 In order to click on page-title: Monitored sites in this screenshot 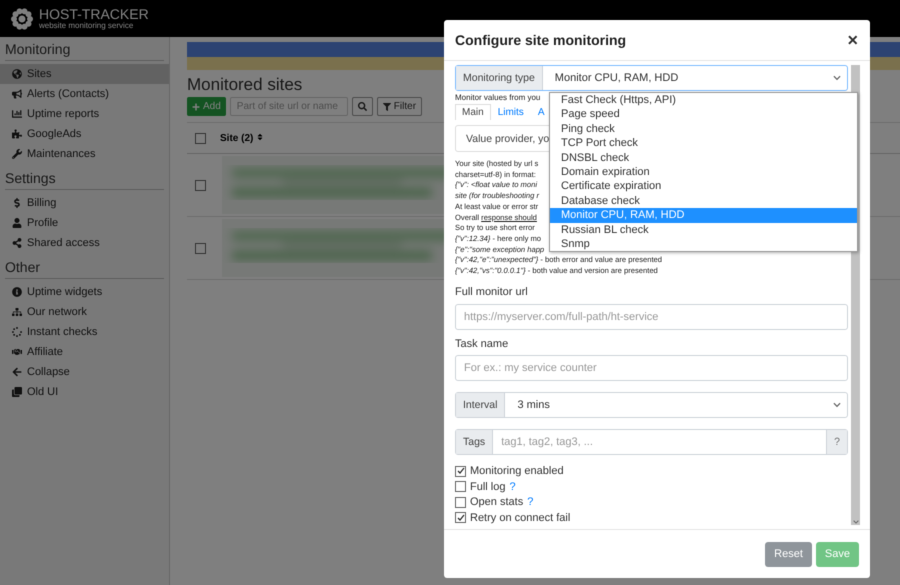, I will do `click(244, 85)`.